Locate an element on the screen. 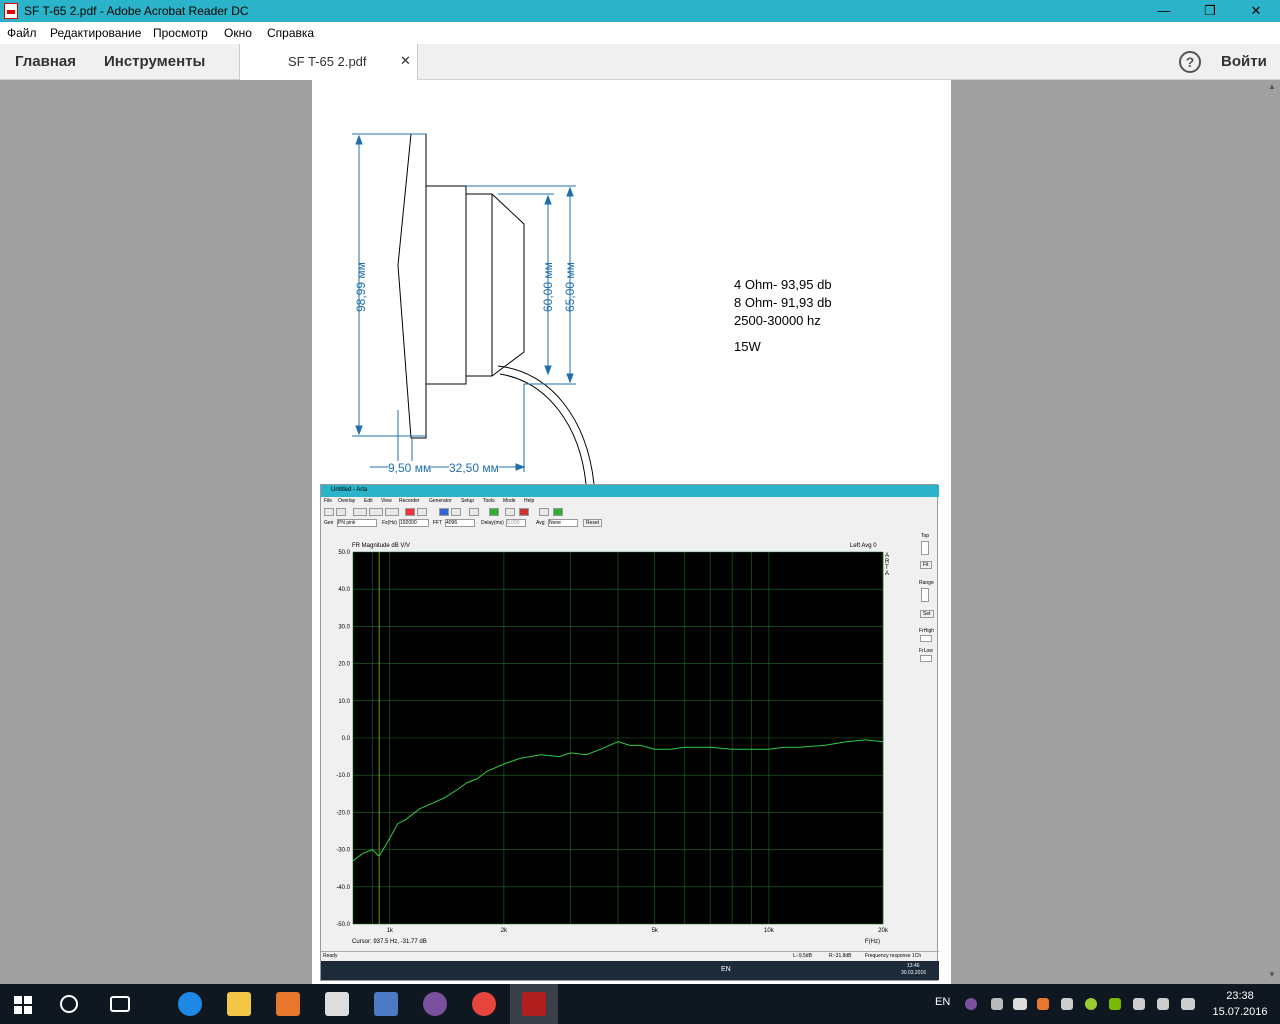 The height and width of the screenshot is (1024, 1280). store-icon is located at coordinates (288, 1004).